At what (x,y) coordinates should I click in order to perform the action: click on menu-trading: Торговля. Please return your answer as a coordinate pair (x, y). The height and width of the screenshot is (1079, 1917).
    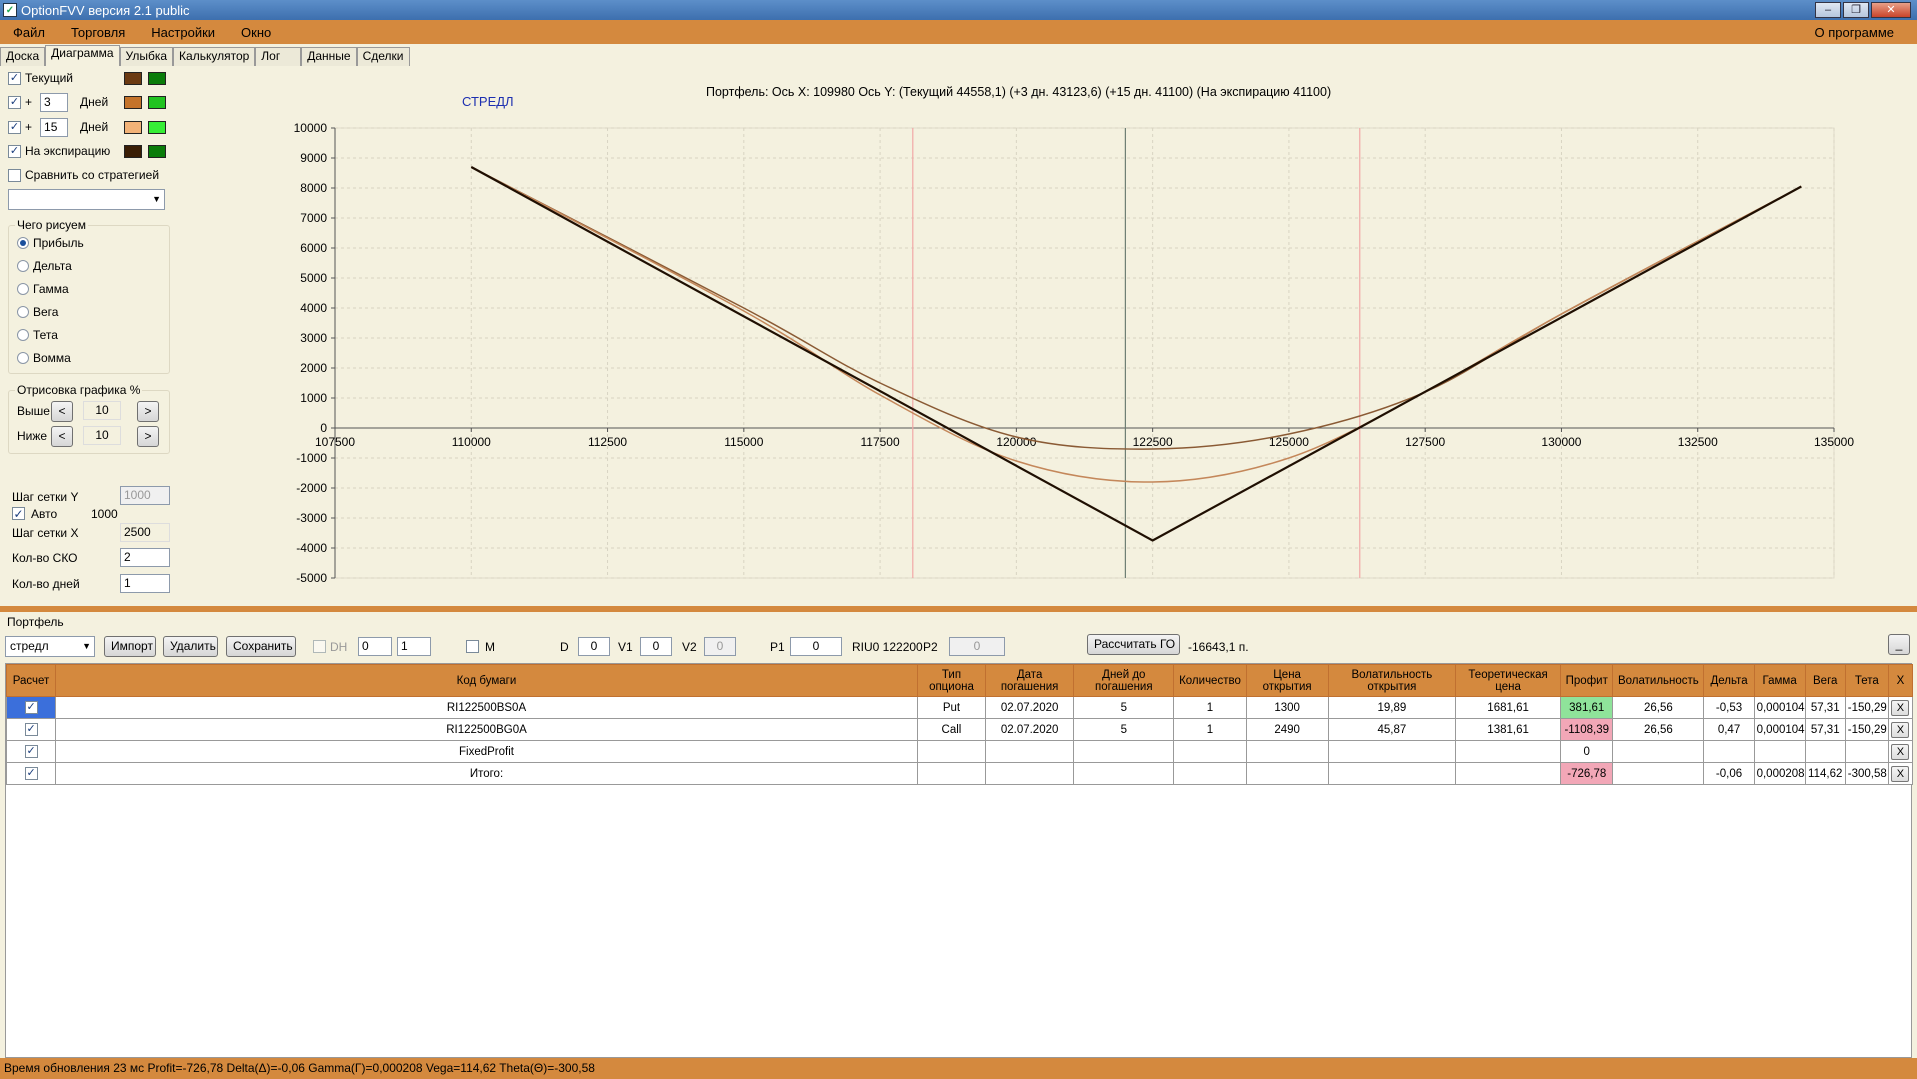
    Looking at the image, I should click on (98, 32).